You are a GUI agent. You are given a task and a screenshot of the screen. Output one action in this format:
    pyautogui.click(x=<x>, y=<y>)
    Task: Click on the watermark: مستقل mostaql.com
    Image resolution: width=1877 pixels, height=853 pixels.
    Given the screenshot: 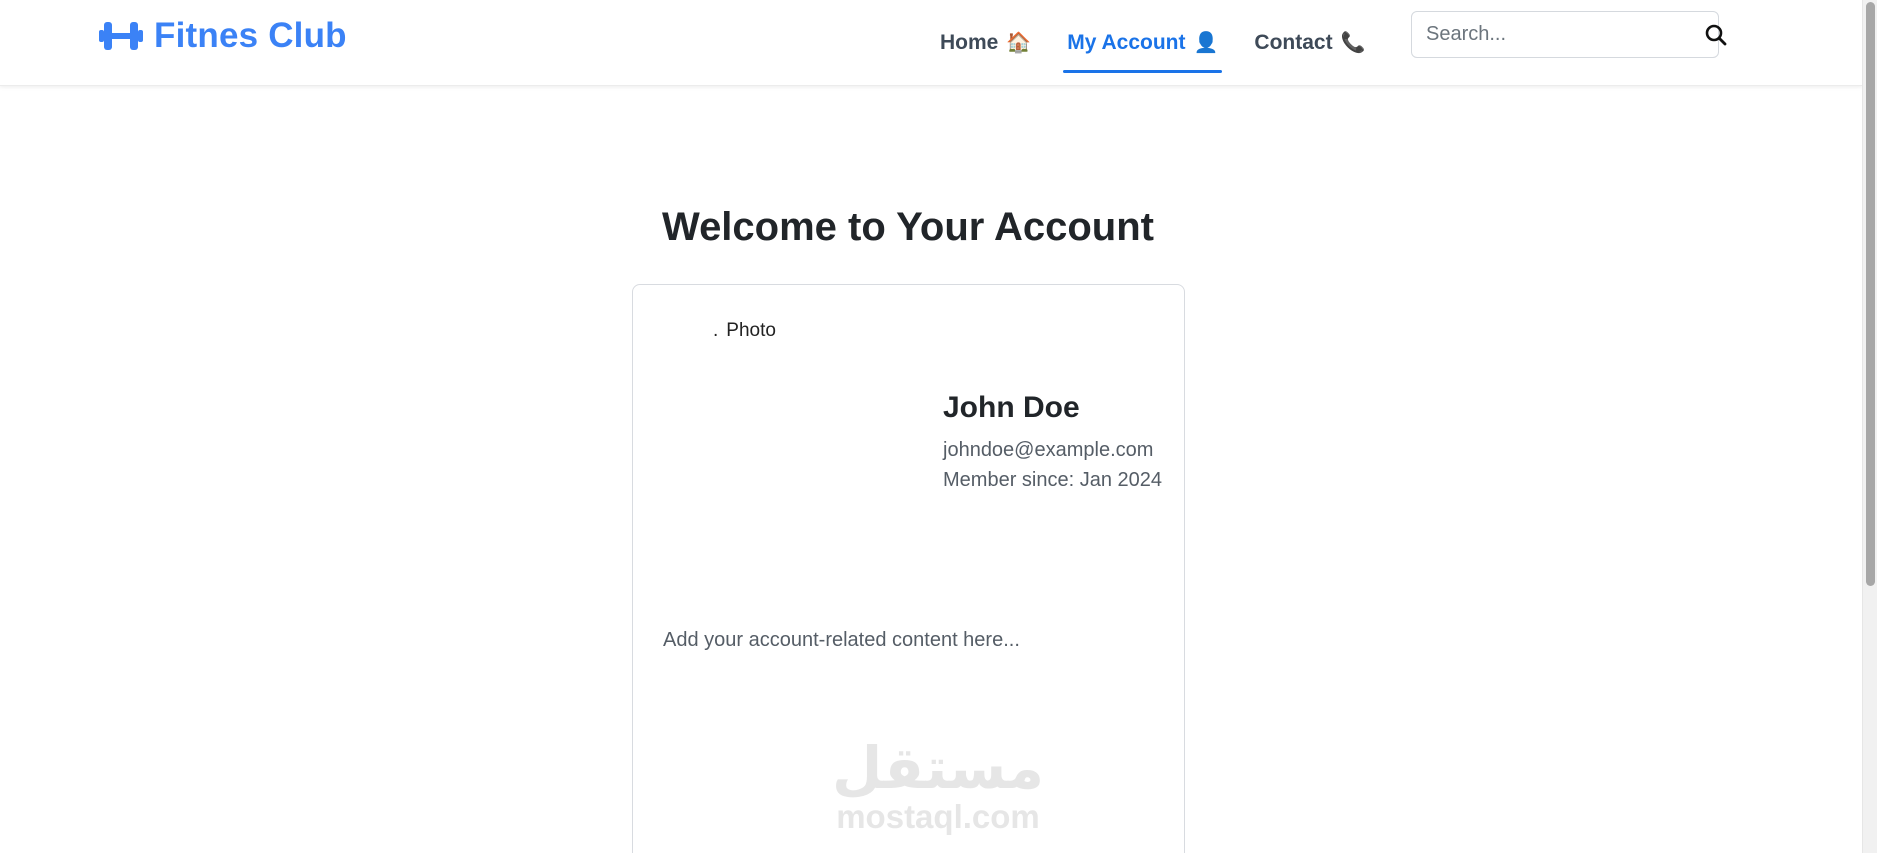 What is the action you would take?
    pyautogui.click(x=938, y=786)
    